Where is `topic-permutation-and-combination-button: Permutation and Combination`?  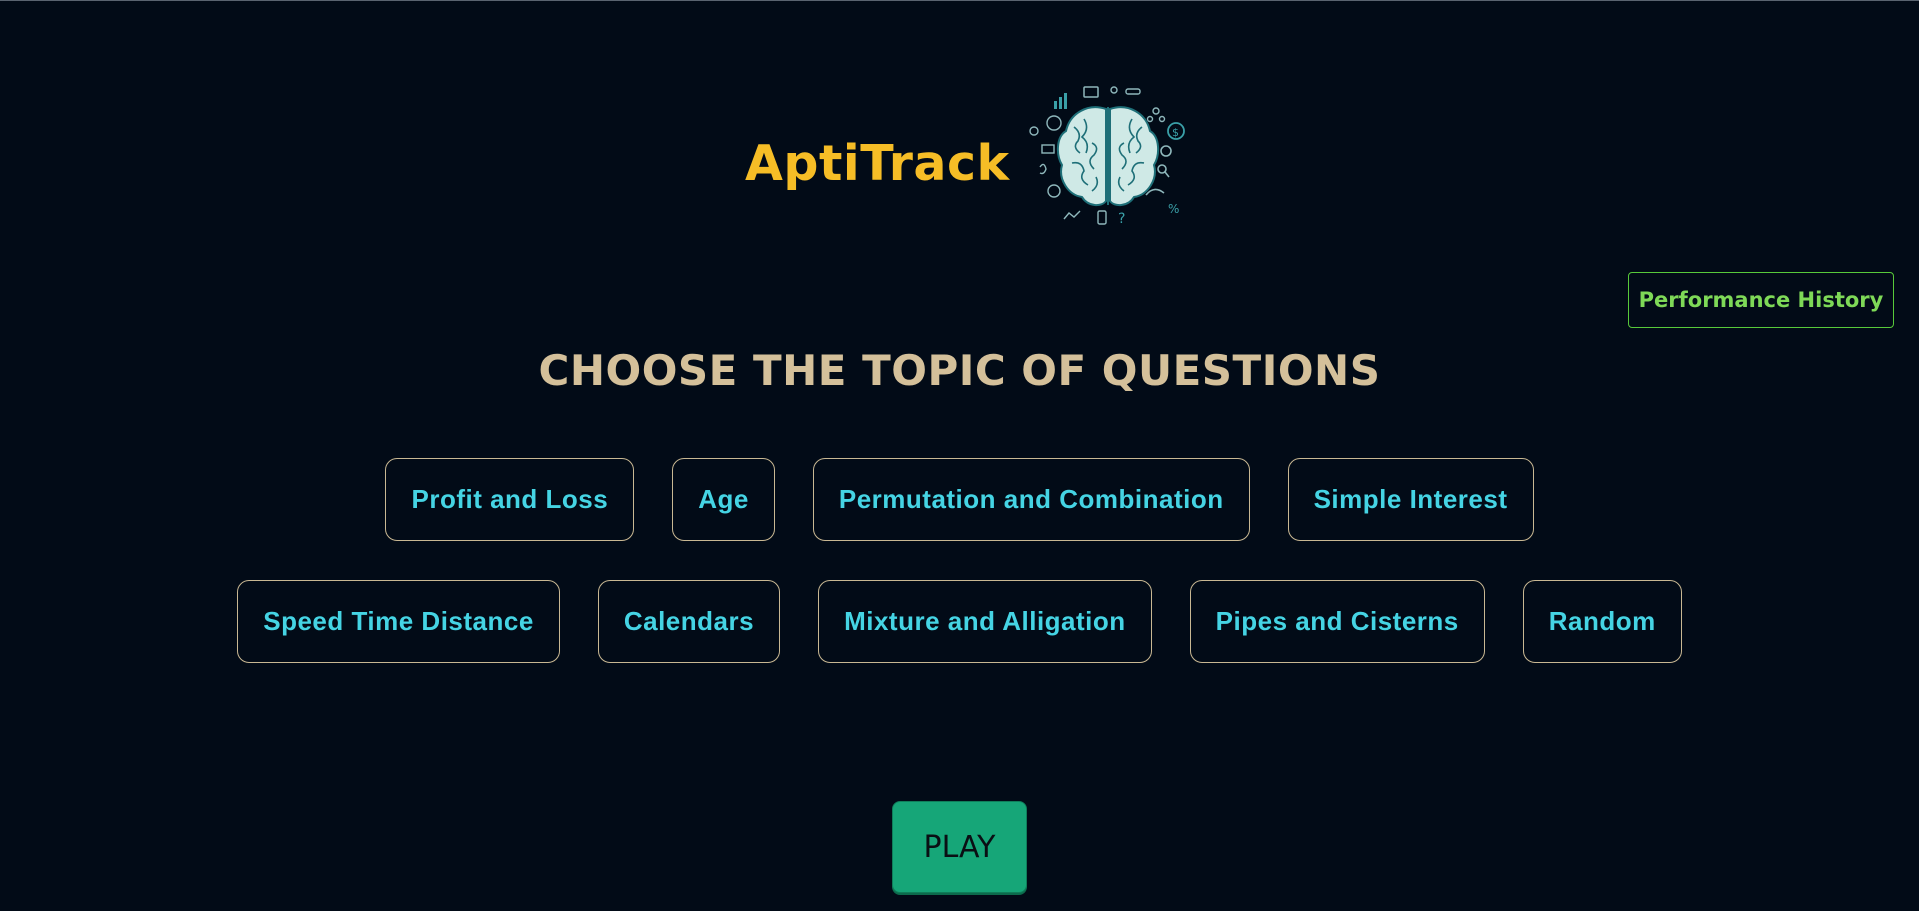
topic-permutation-and-combination-button: Permutation and Combination is located at coordinates (1031, 499).